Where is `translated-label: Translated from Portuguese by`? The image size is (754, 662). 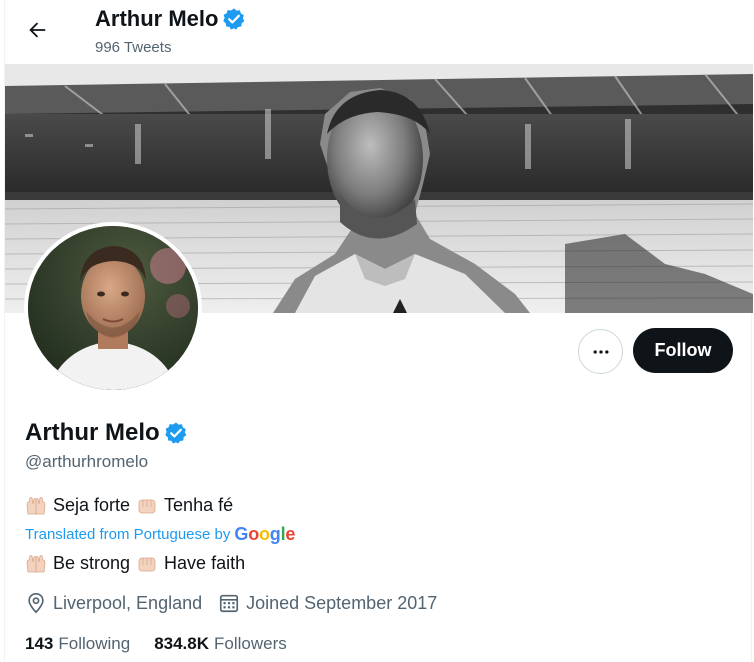
translated-label: Translated from Portuguese by is located at coordinates (128, 534).